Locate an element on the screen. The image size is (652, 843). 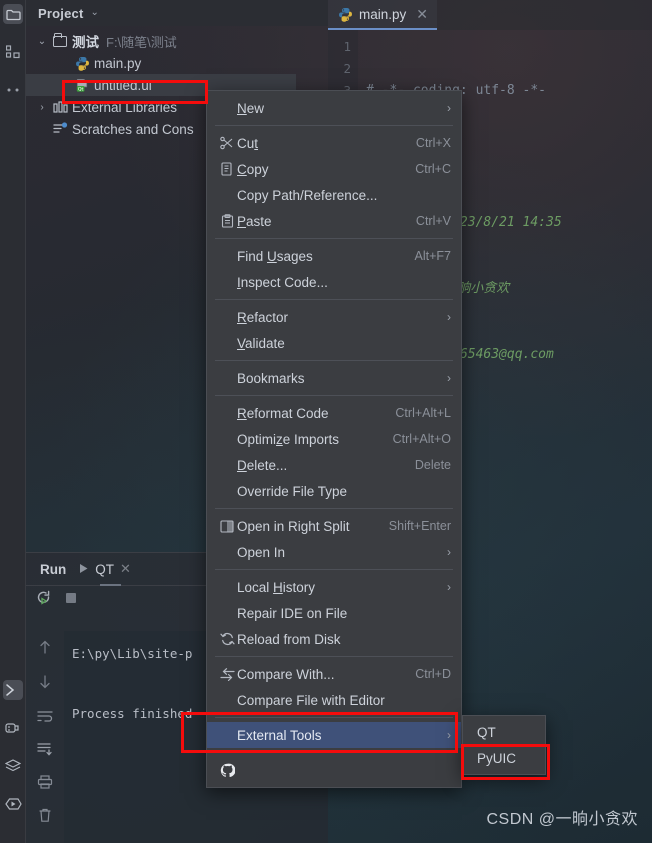
stop-icon is located at coordinates (71, 600).